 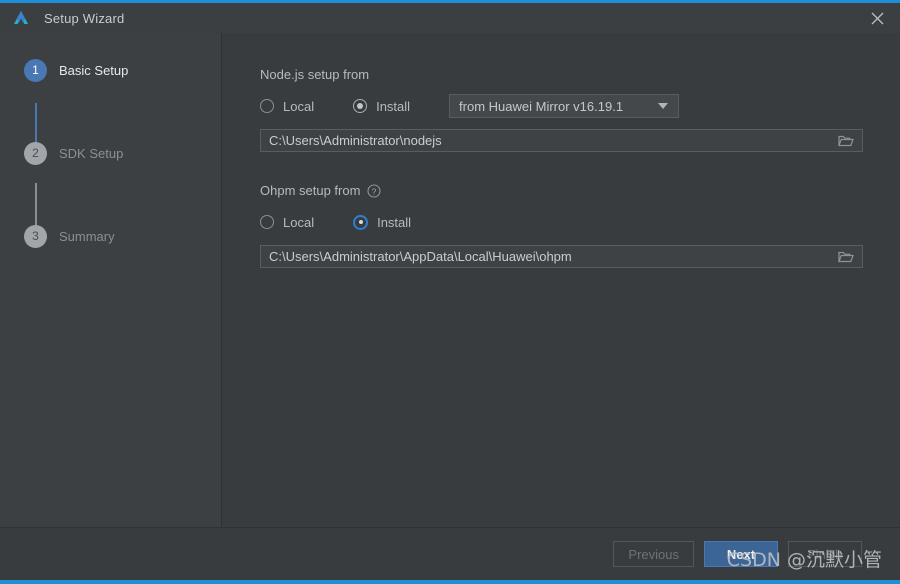 I want to click on sidebar-step-summary: 3 Summary, so click(x=110, y=236).